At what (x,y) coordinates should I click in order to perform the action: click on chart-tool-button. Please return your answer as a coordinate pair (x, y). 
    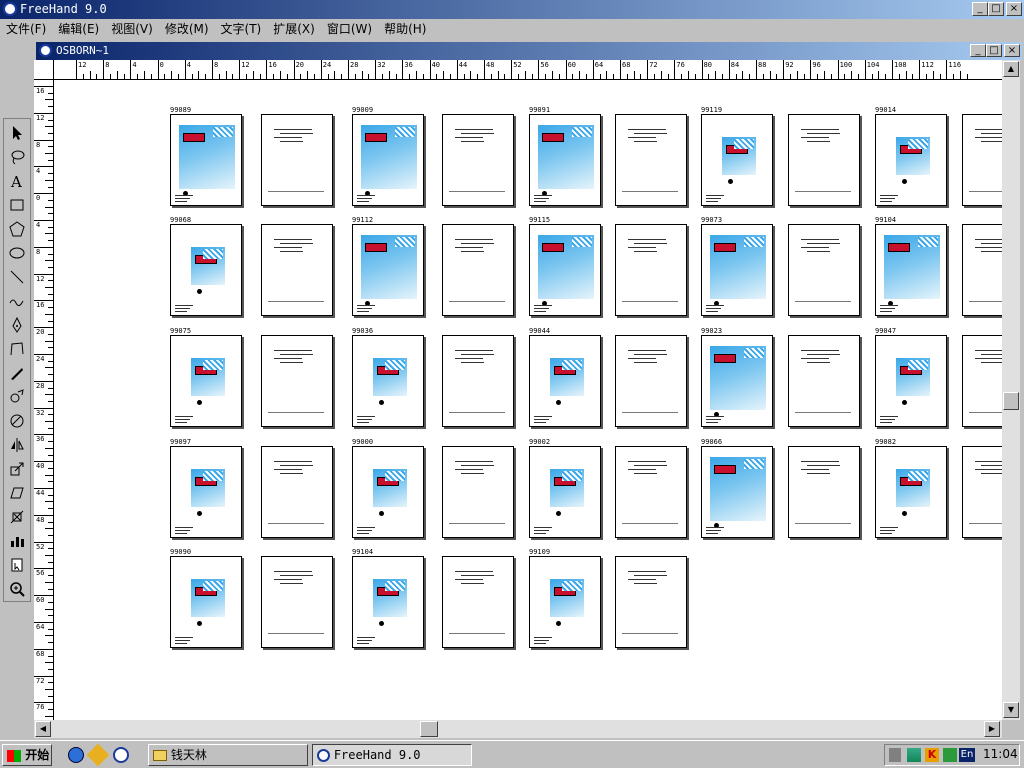
    Looking at the image, I should click on (17, 541).